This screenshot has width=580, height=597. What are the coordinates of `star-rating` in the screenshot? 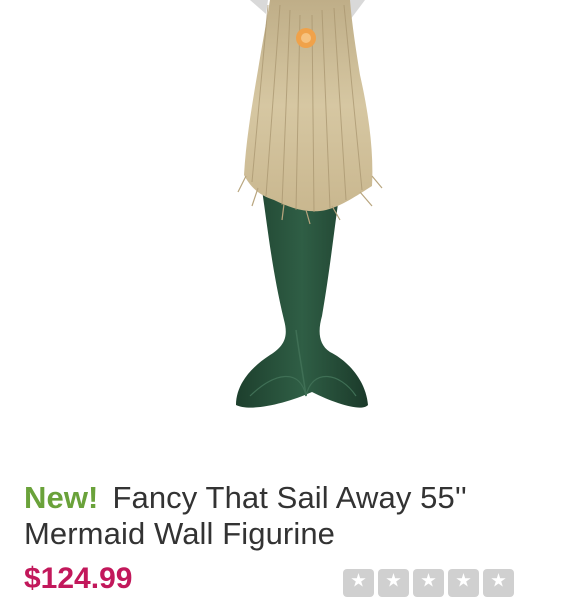 It's located at (428, 583).